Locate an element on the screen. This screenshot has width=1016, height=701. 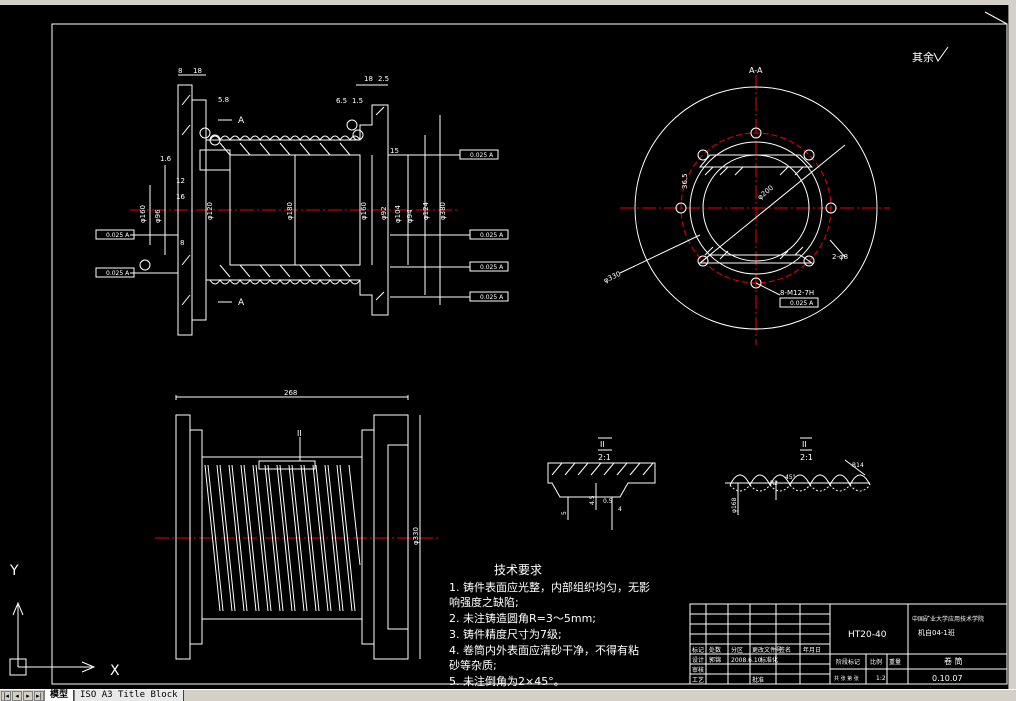
svg-text: 0.5 is located at coordinates (608, 501).